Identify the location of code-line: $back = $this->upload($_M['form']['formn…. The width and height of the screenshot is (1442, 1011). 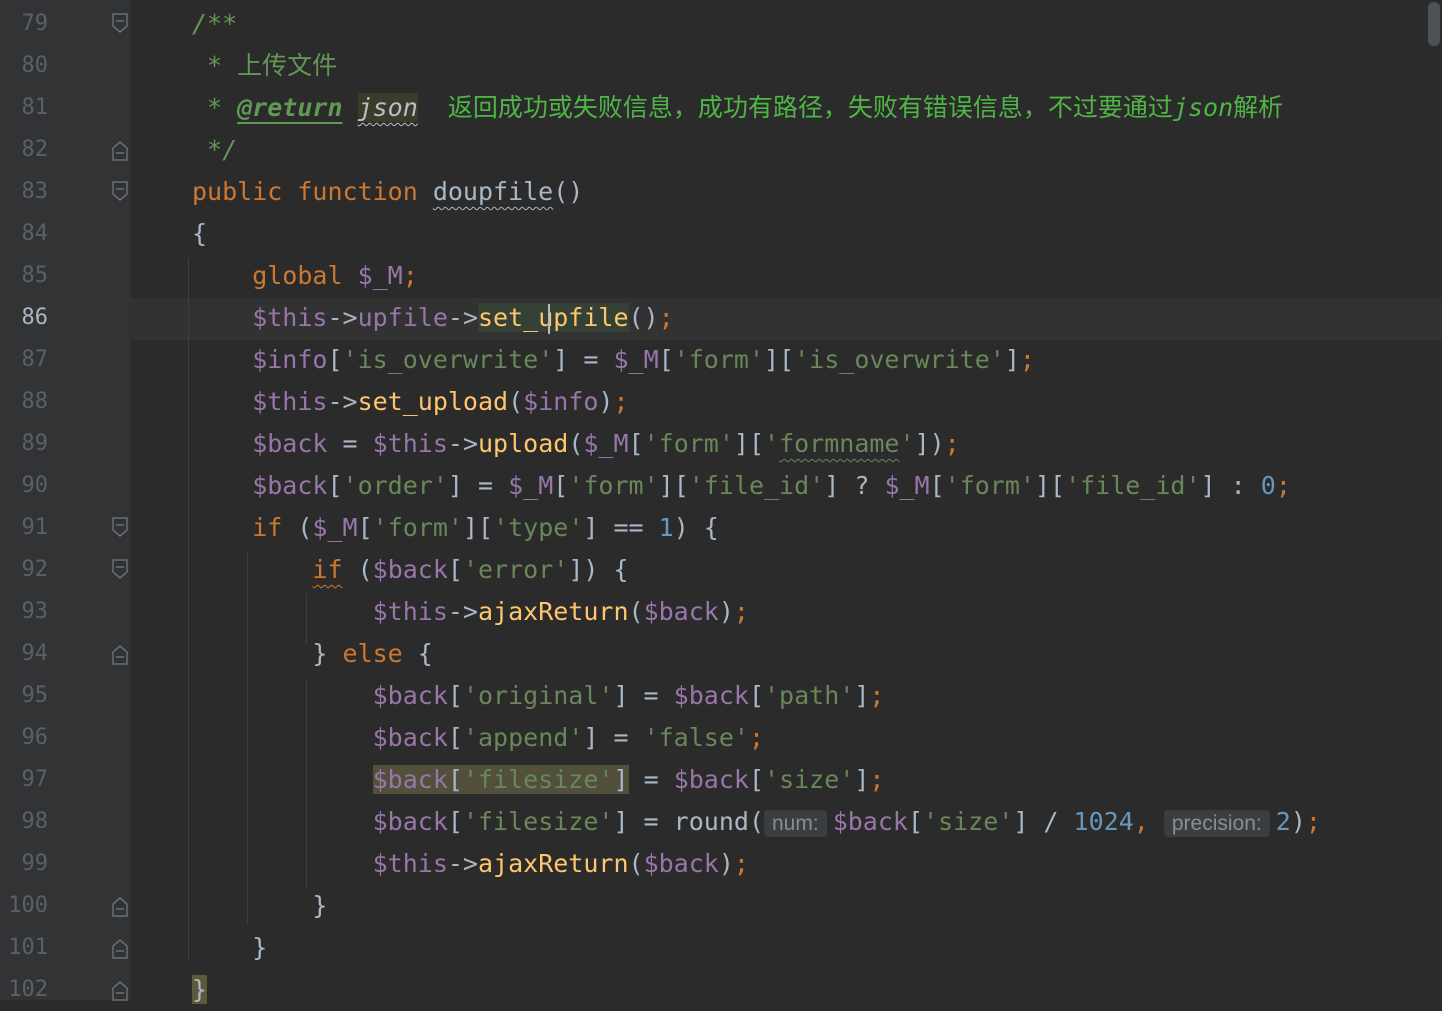
(576, 444).